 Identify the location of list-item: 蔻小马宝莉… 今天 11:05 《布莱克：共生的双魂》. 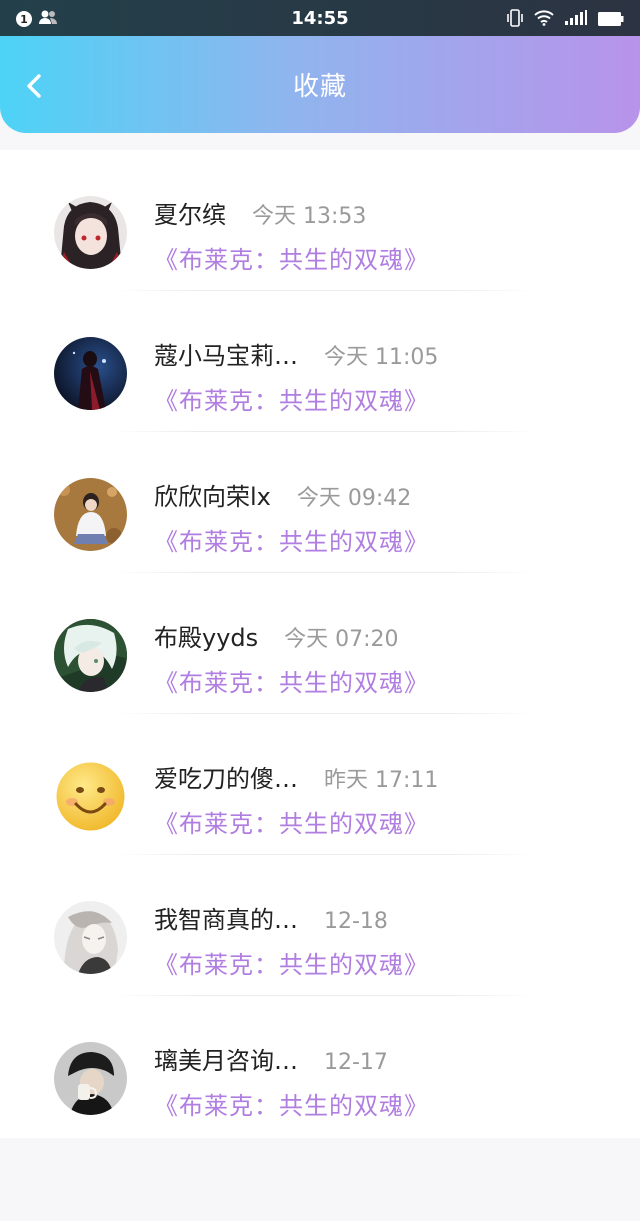
(320, 361).